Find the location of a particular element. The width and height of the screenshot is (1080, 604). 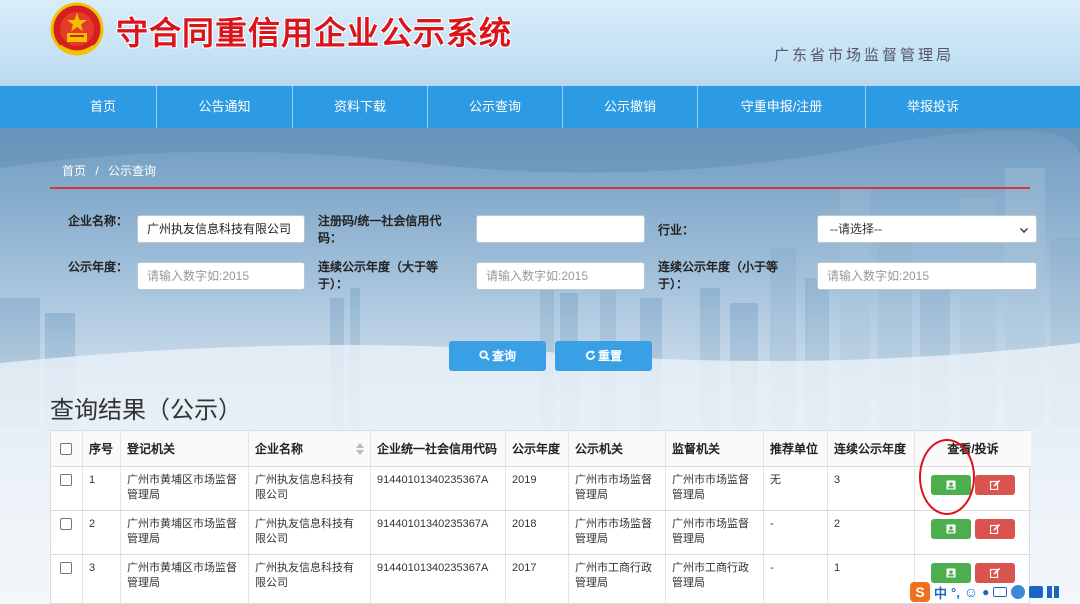

reg-code-label: 注册码/统一社会信用代码： is located at coordinates (380, 229).